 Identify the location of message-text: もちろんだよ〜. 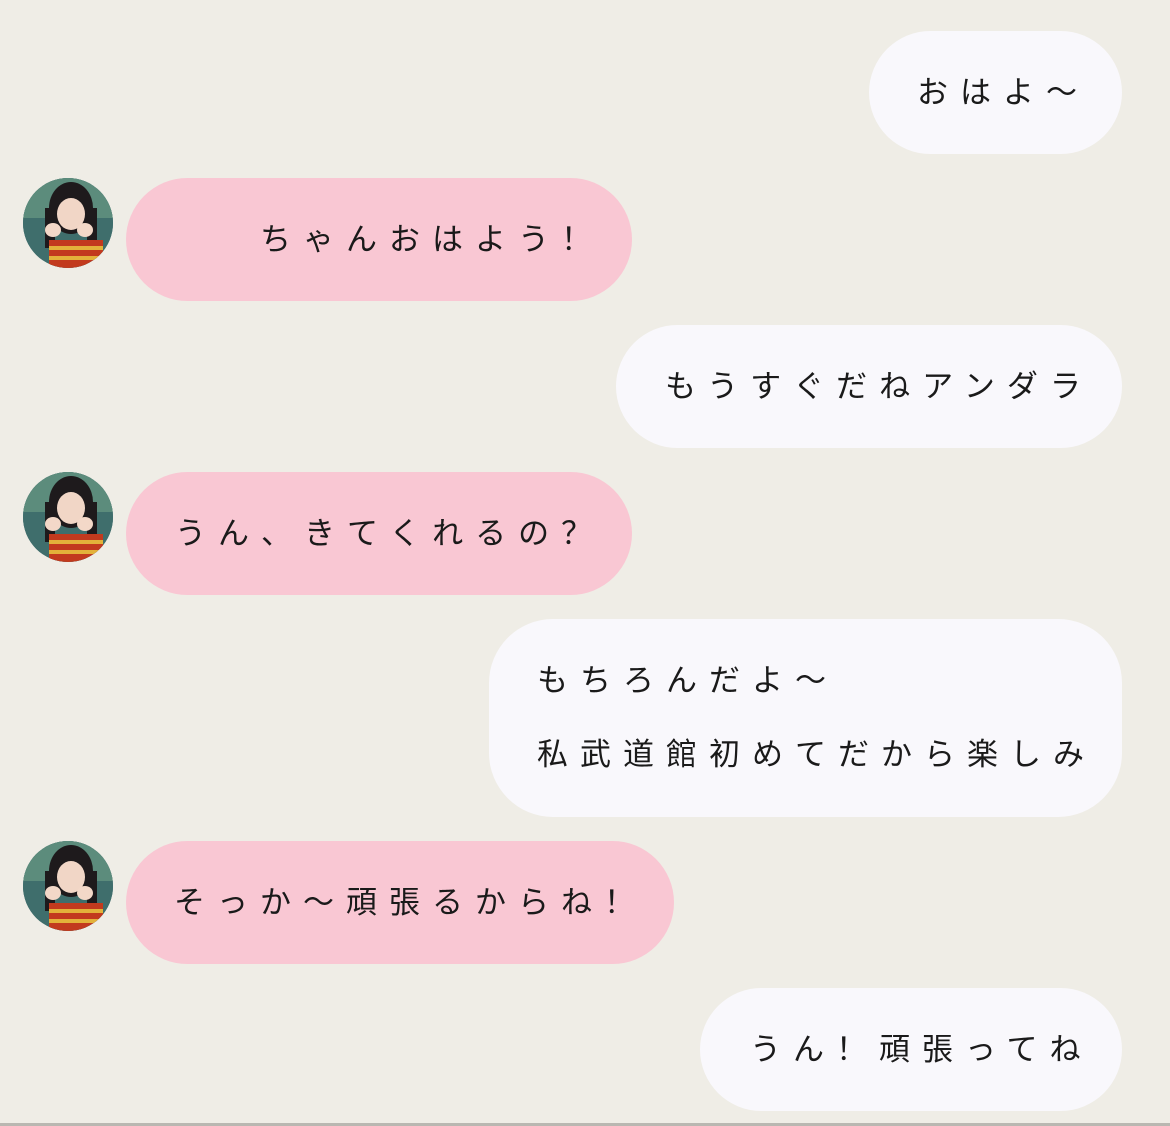
(687, 681).